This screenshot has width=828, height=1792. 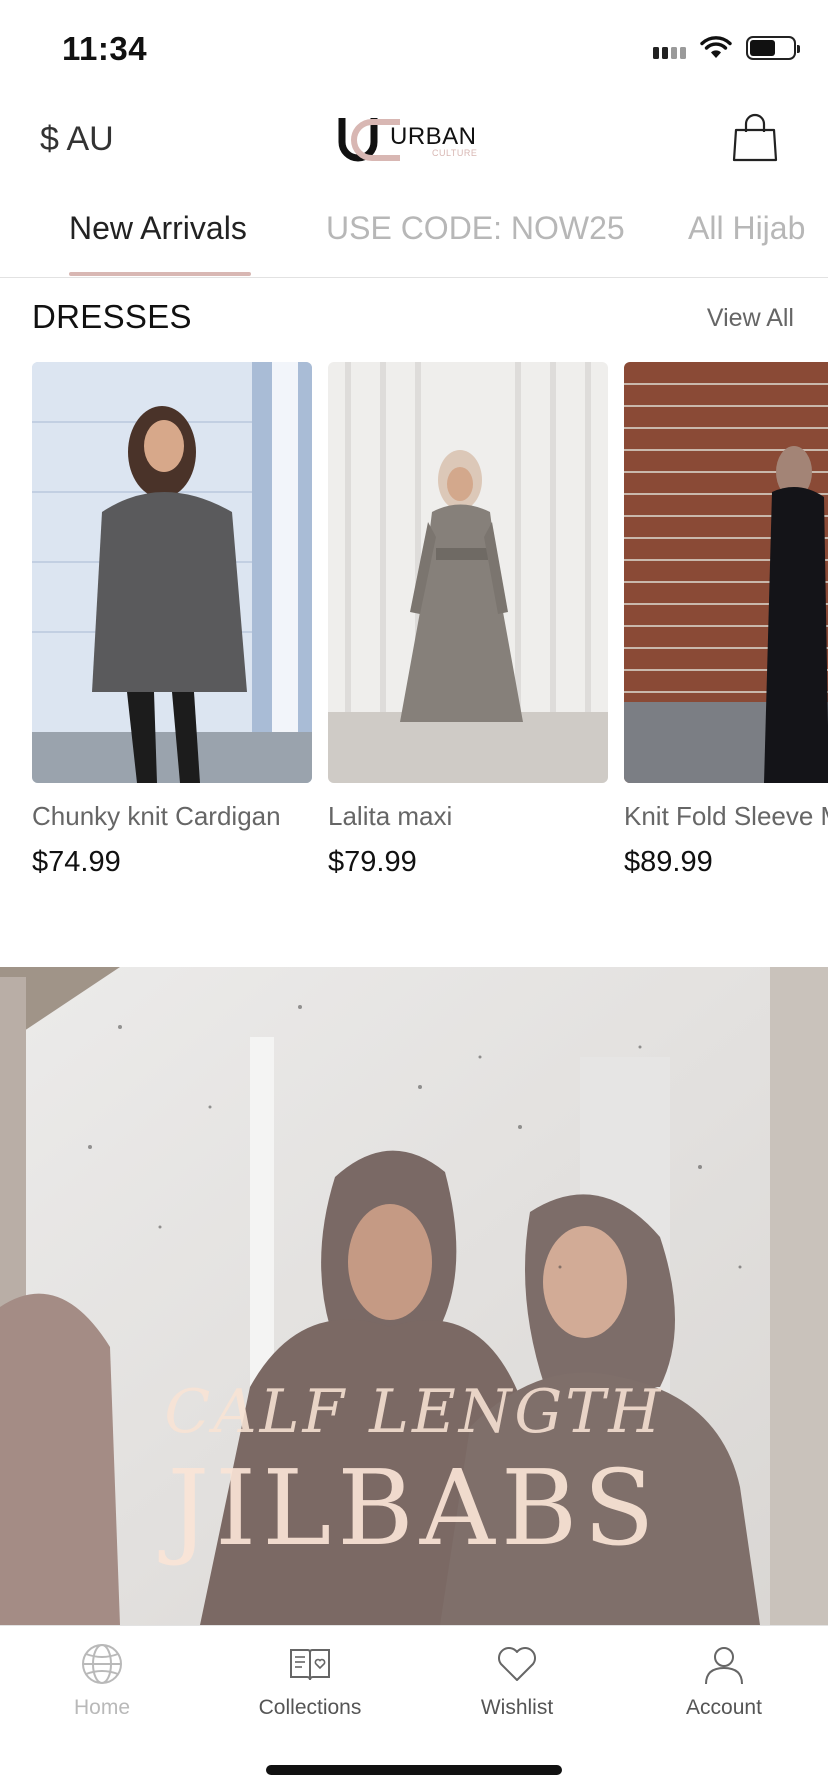 What do you see at coordinates (716, 47) in the screenshot?
I see `wifi-icon` at bounding box center [716, 47].